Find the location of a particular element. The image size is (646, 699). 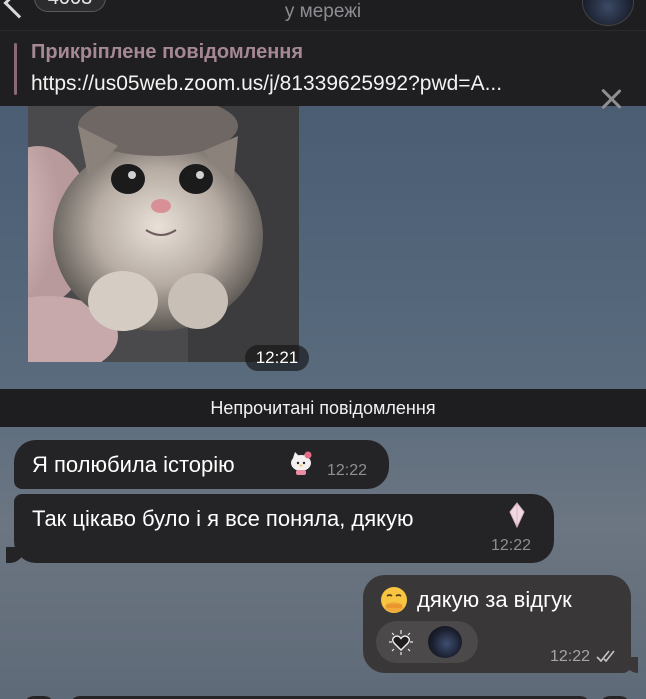

reaction-avatar is located at coordinates (445, 642).